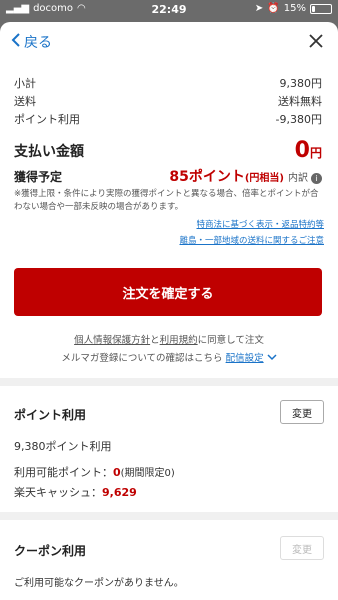 The image size is (338, 600). Describe the element at coordinates (147, 473) in the screenshot. I see `available-note: (期間限定0)` at that location.